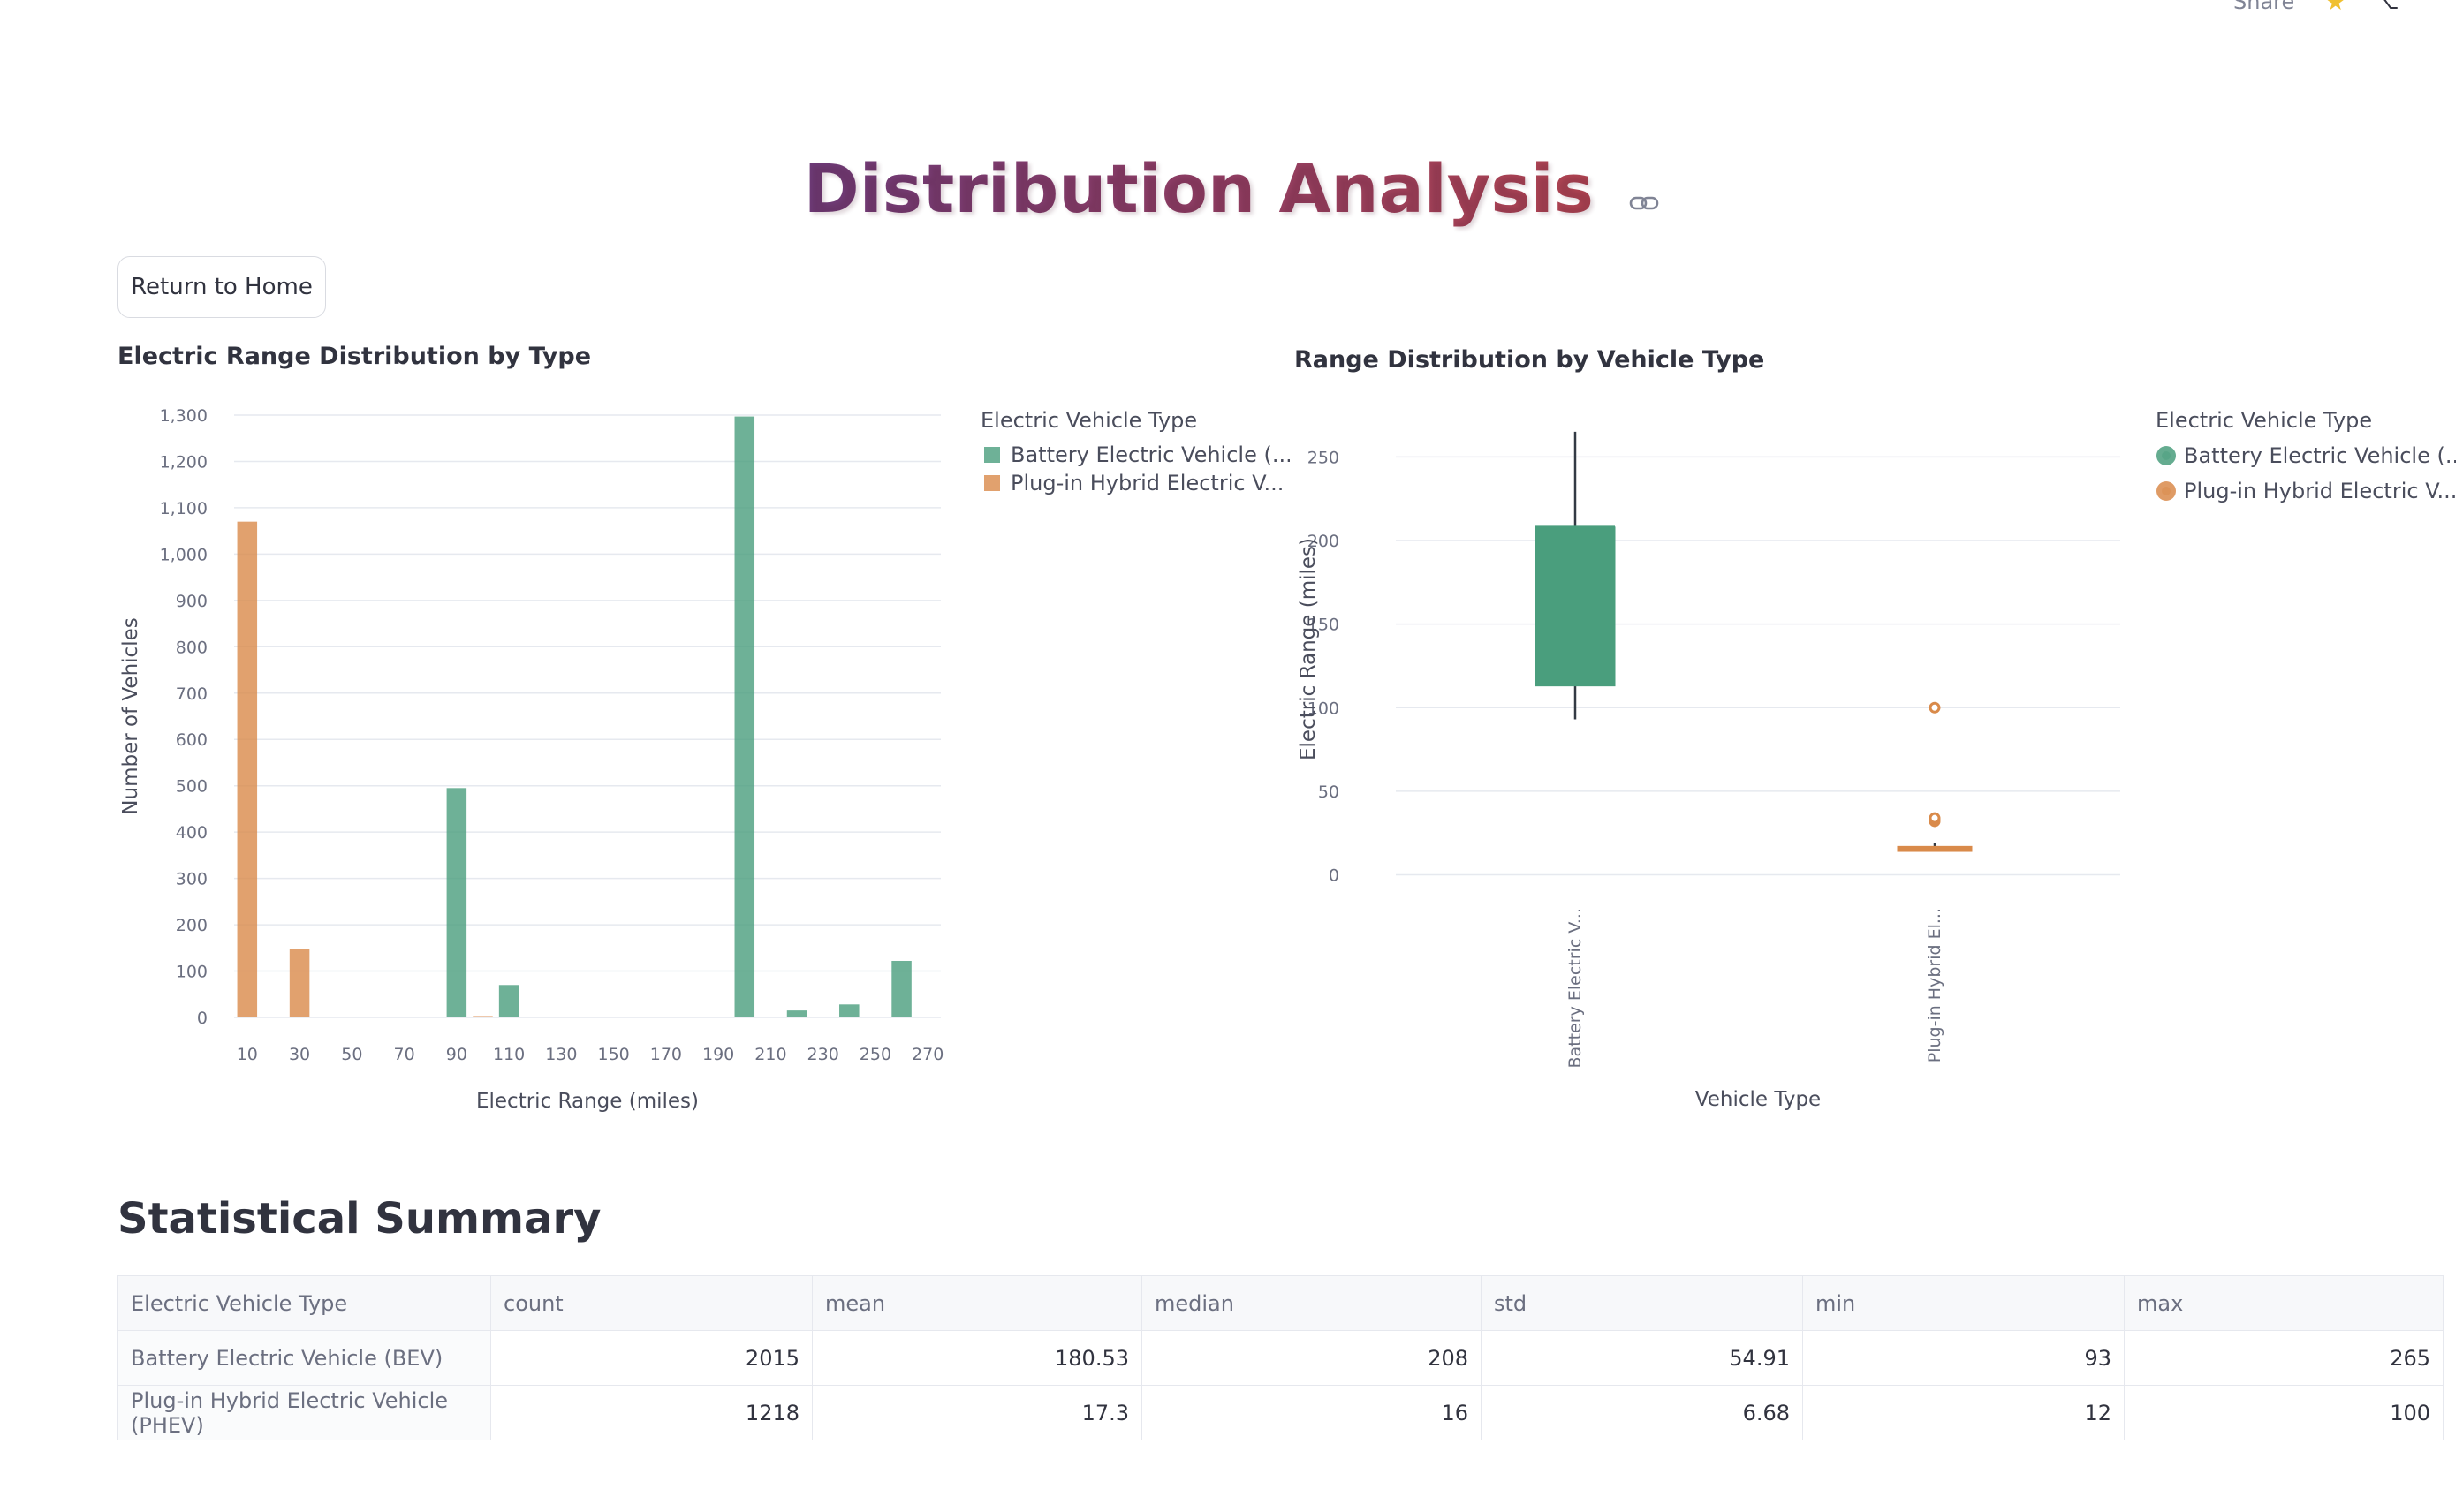 The height and width of the screenshot is (1512, 2463). What do you see at coordinates (192, 787) in the screenshot?
I see `y-tick-label: 500` at bounding box center [192, 787].